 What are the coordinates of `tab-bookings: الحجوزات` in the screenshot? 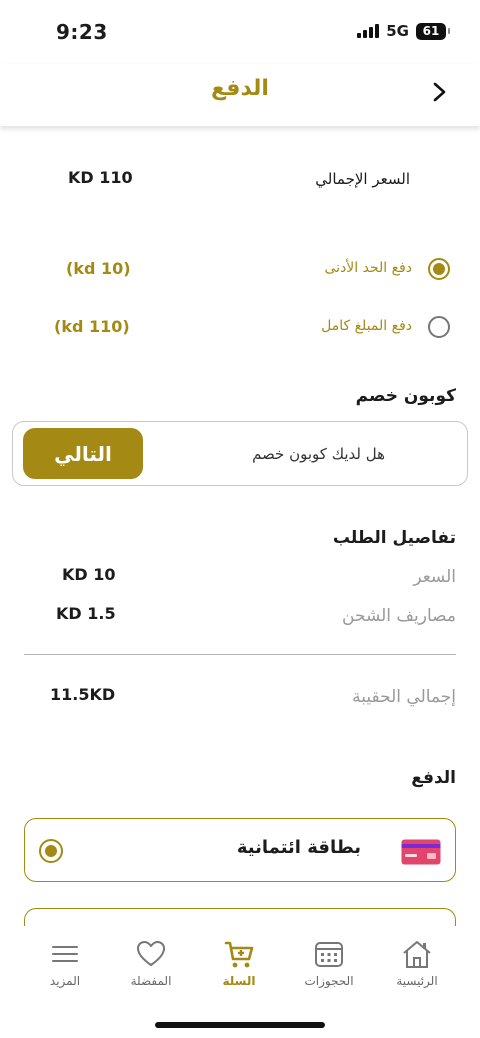 It's located at (329, 963).